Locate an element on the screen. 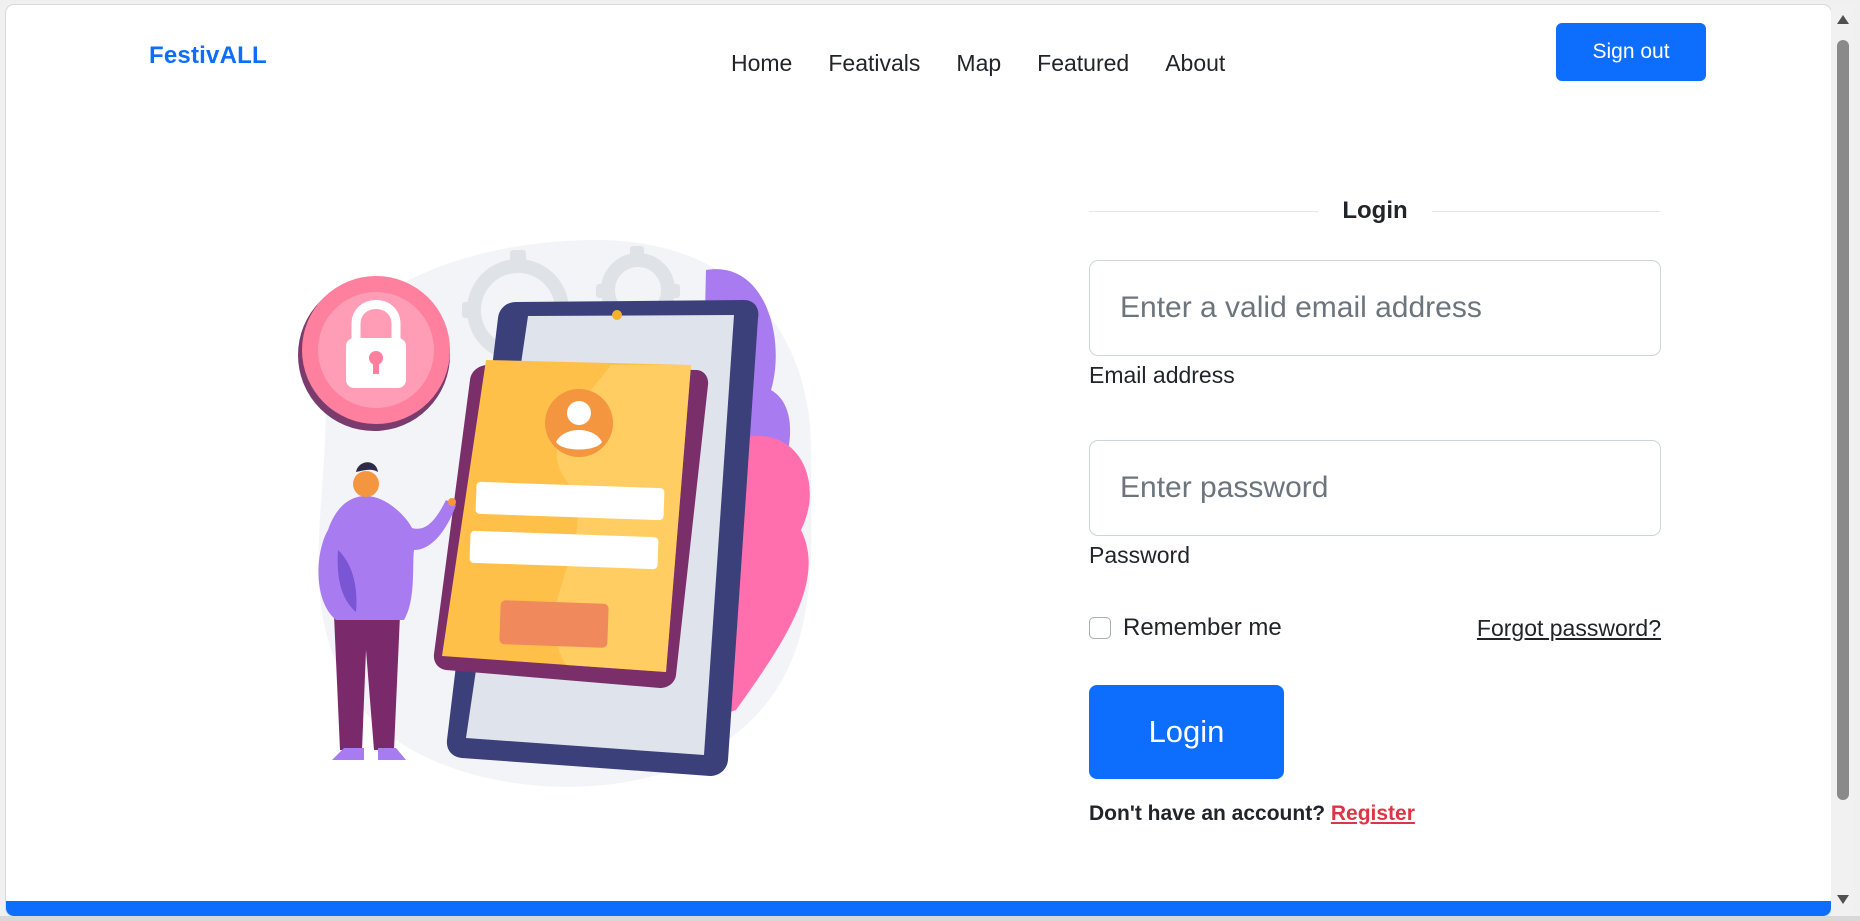 The image size is (1860, 921). brand-logo: FestivALL is located at coordinates (208, 56).